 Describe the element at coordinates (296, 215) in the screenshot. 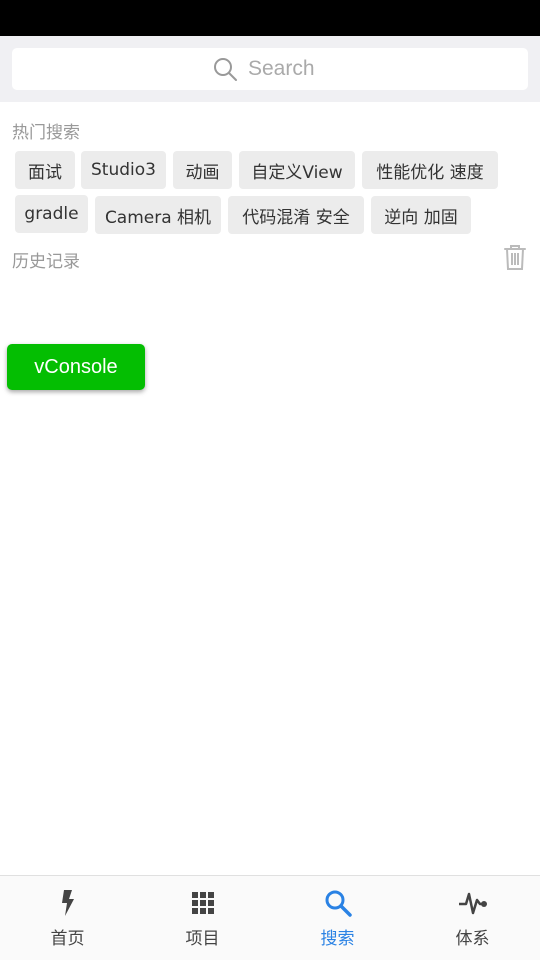

I see `hot-tag: 代码混淆 安全` at that location.